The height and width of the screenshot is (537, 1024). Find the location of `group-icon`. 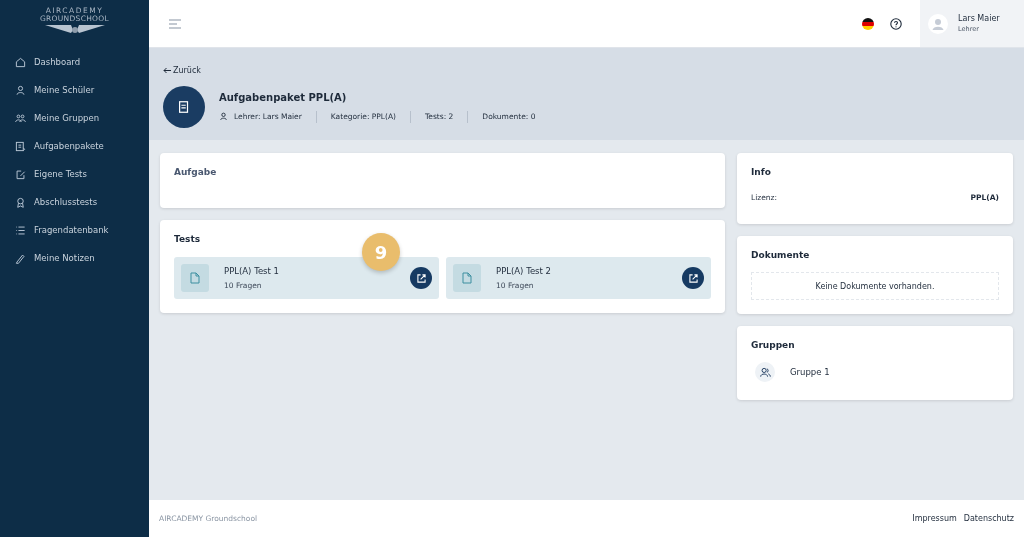

group-icon is located at coordinates (765, 372).